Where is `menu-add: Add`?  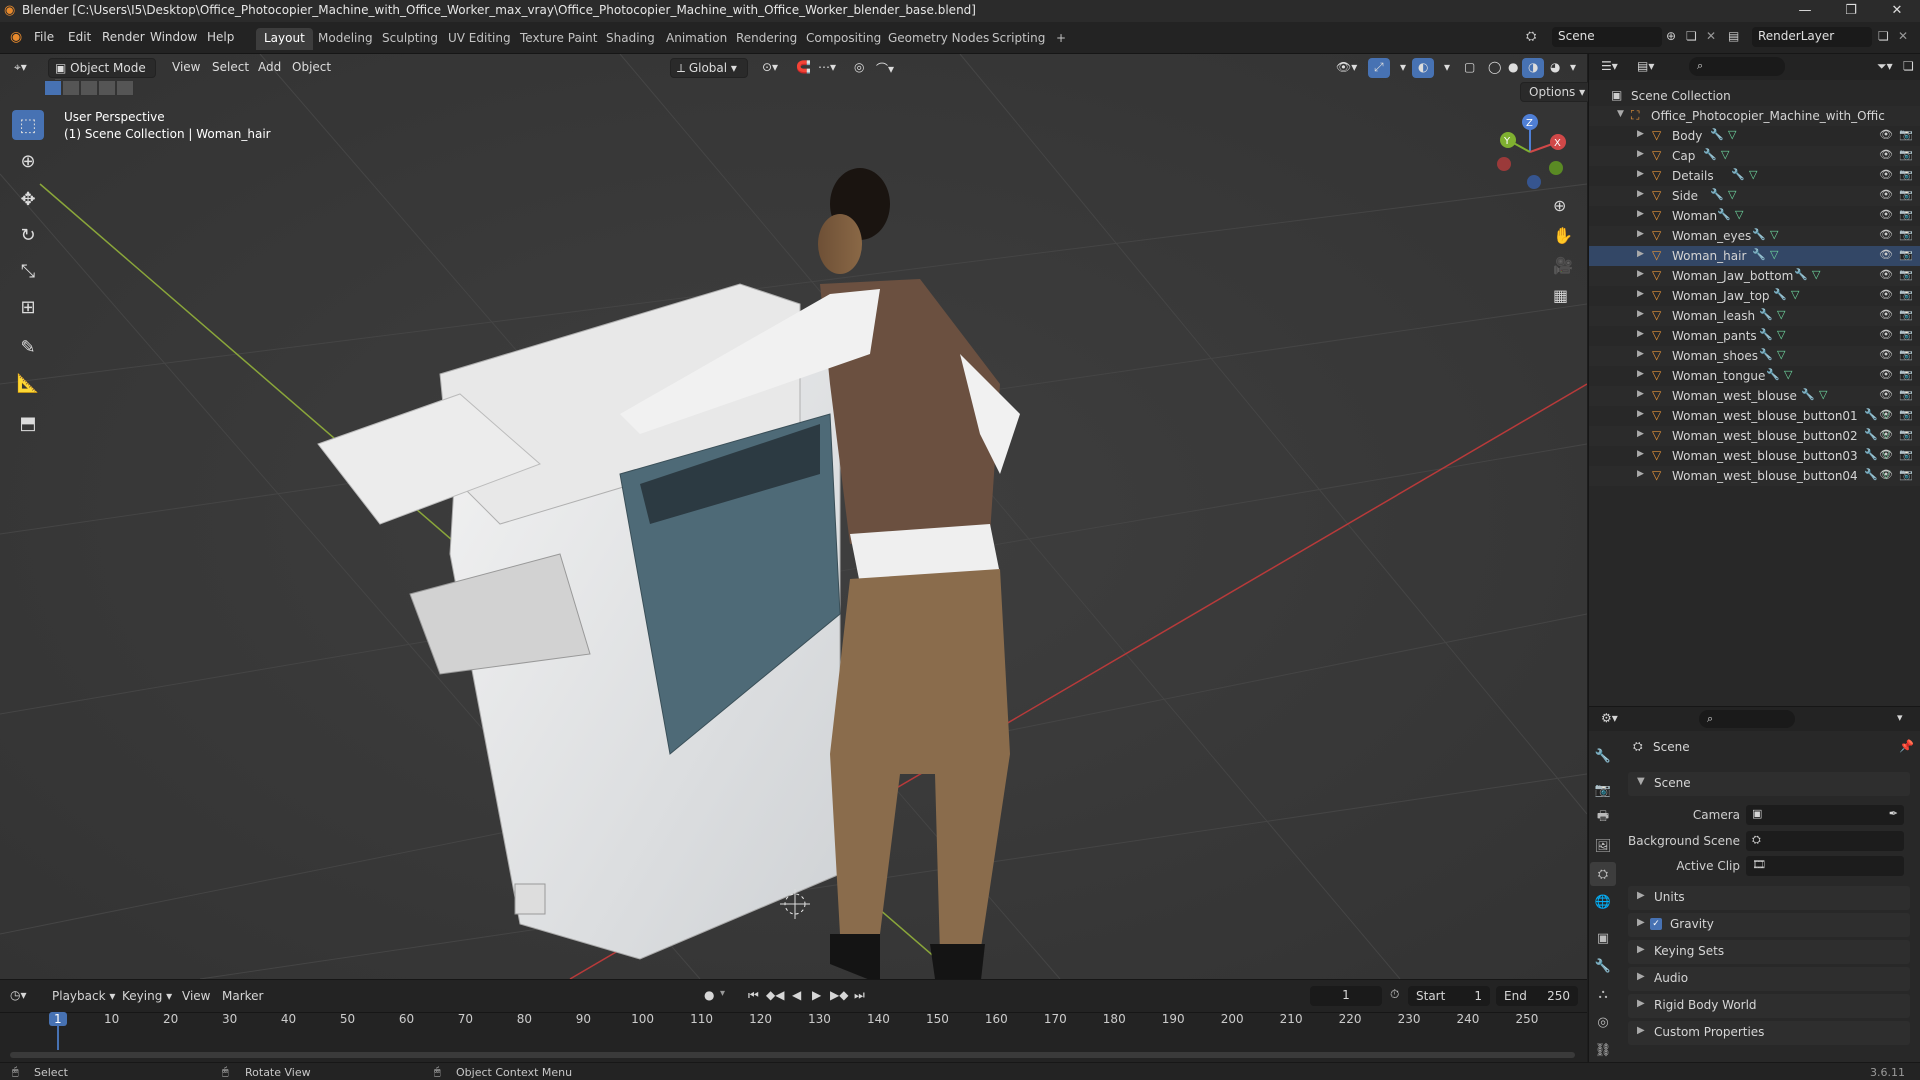
menu-add: Add is located at coordinates (269, 68).